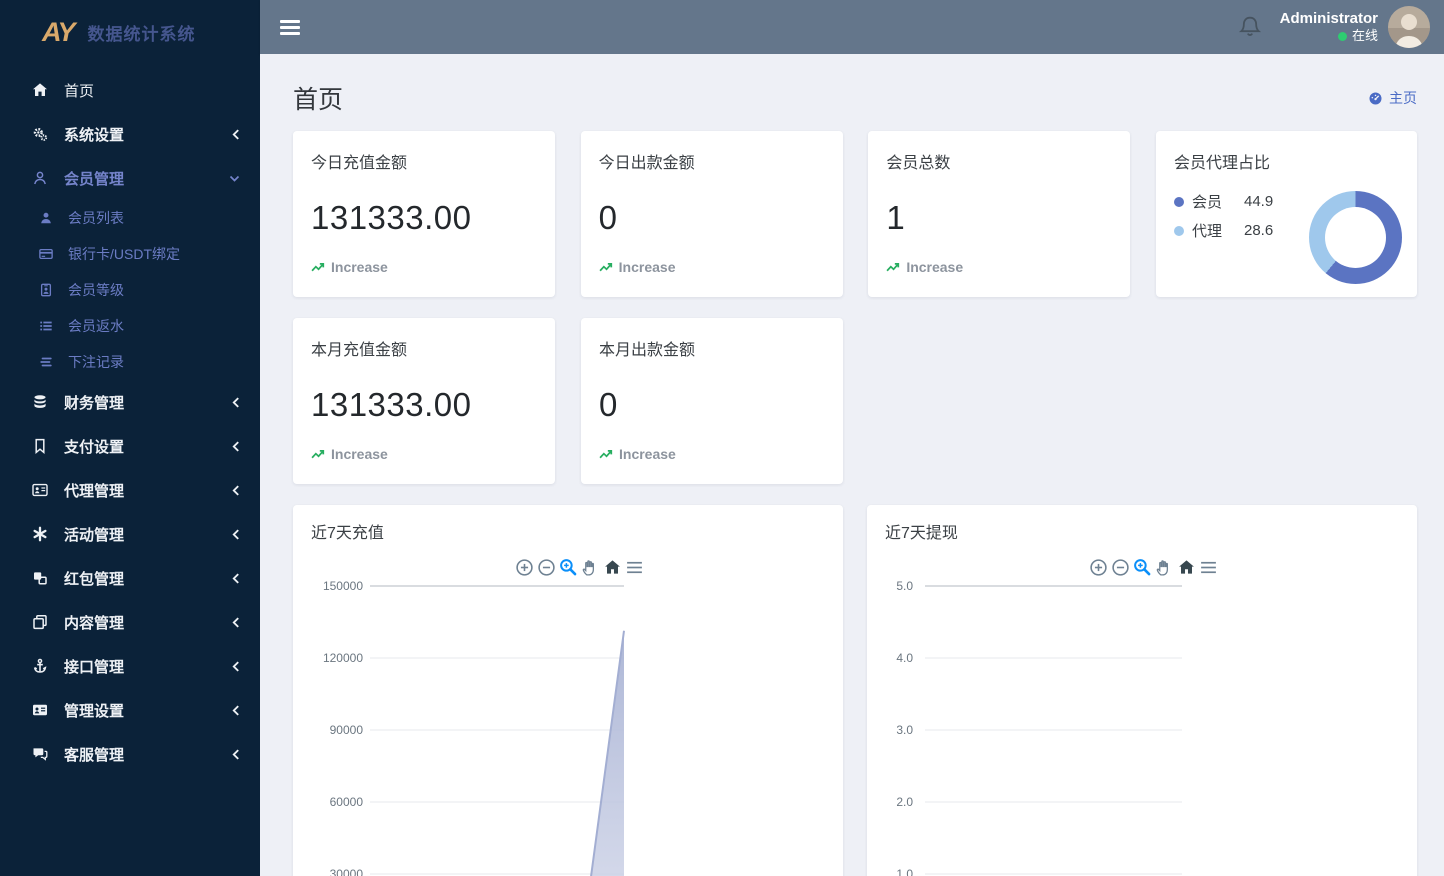  Describe the element at coordinates (40, 402) in the screenshot. I see `database-icon` at that location.